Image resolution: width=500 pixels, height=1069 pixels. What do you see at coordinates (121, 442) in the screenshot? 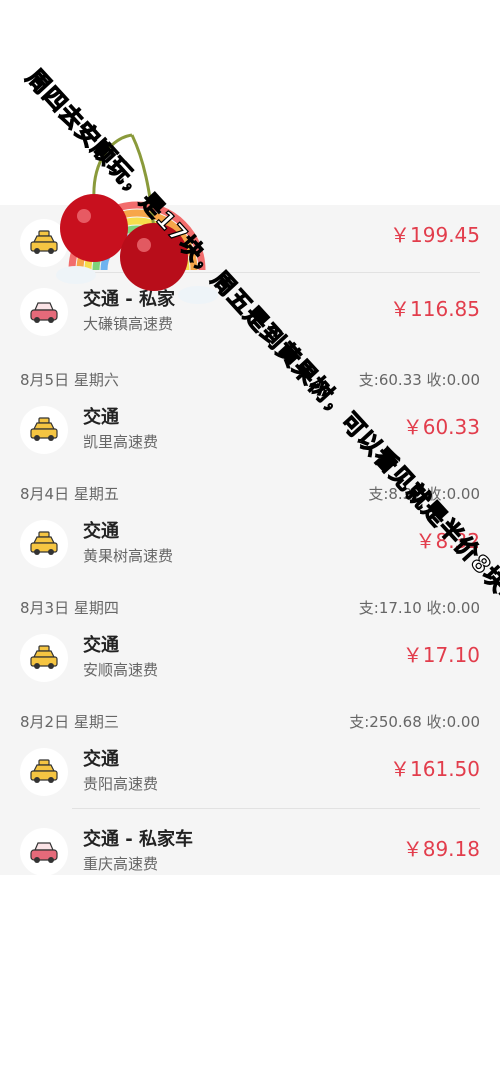
I see `record-subtitle: 凯里高速费` at bounding box center [121, 442].